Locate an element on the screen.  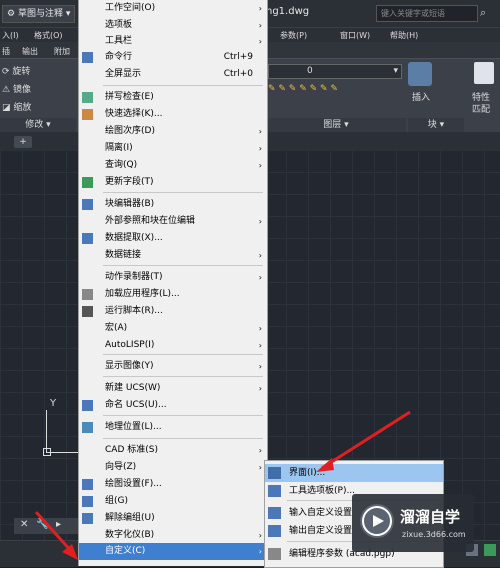
menu-item: 数据链接 › is located at coordinates (173, 255).